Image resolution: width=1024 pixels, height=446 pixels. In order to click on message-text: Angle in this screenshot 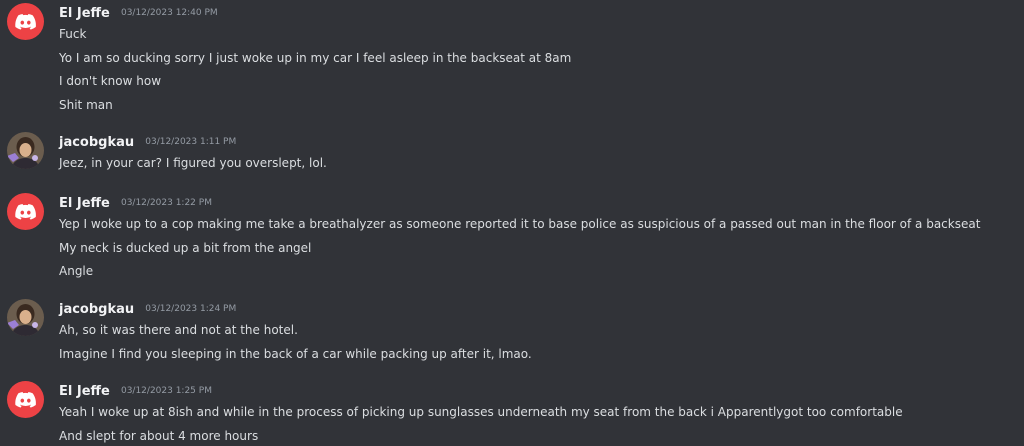, I will do `click(76, 271)`.